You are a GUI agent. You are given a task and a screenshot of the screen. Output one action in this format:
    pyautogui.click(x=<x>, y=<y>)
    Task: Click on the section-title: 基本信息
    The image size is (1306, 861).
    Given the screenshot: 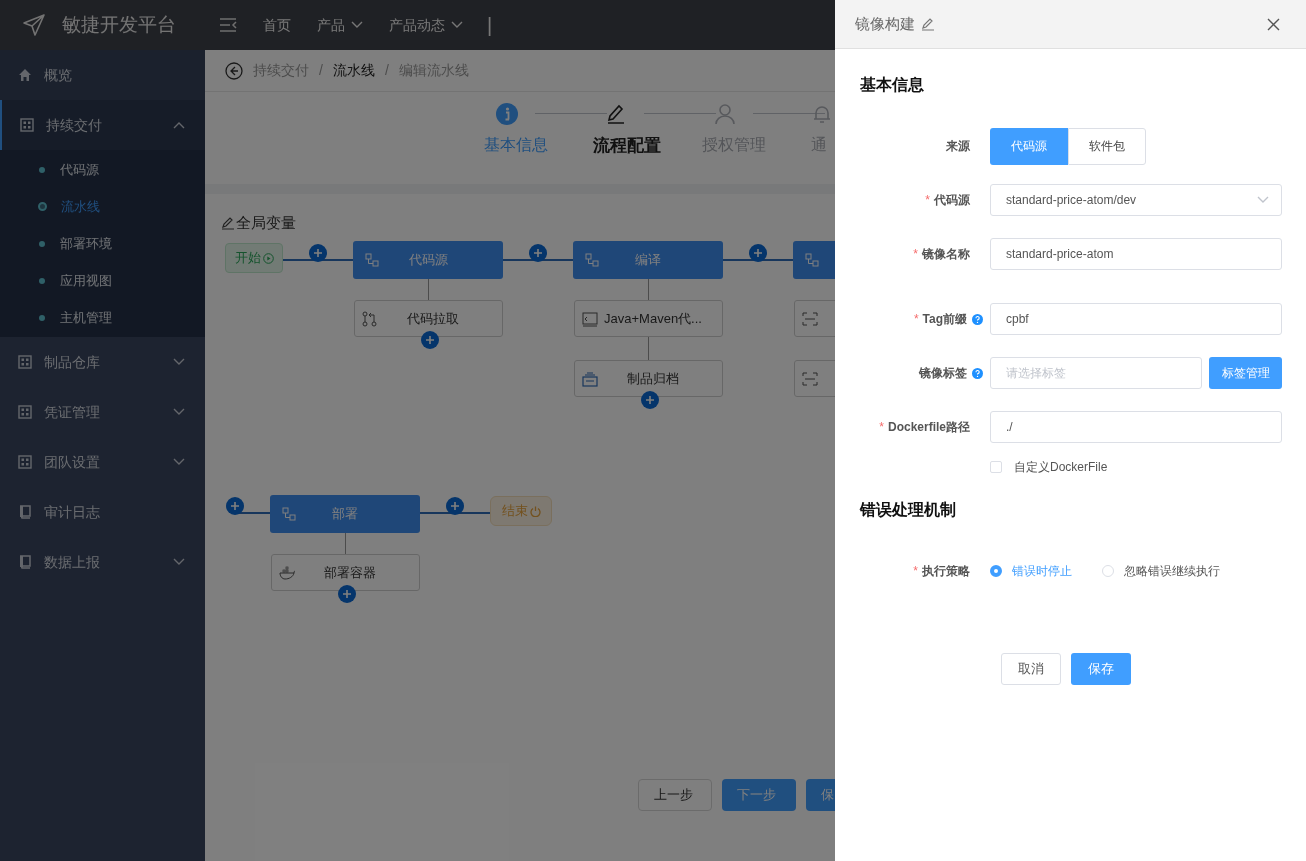 What is the action you would take?
    pyautogui.click(x=892, y=85)
    